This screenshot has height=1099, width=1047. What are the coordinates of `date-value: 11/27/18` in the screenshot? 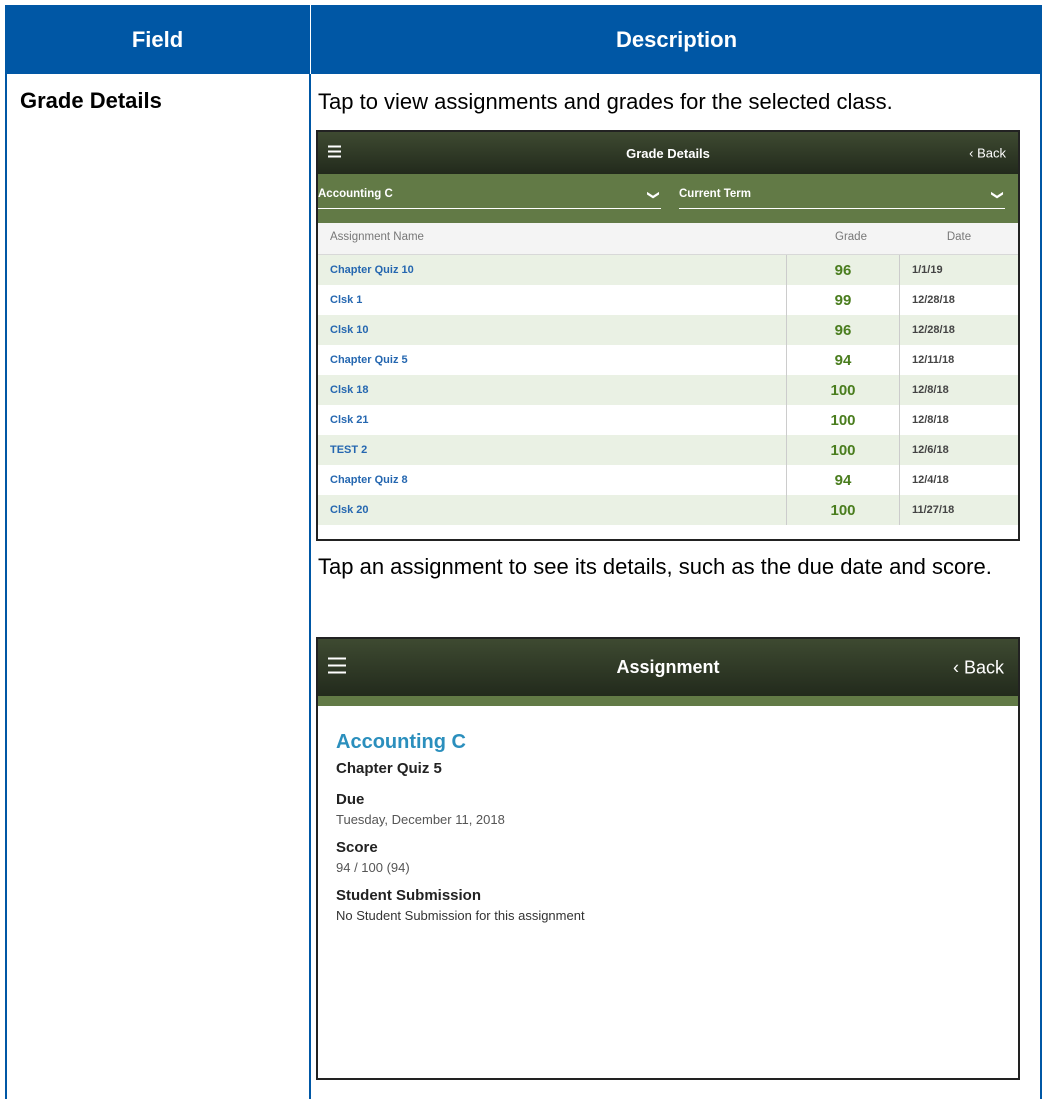 It's located at (933, 510).